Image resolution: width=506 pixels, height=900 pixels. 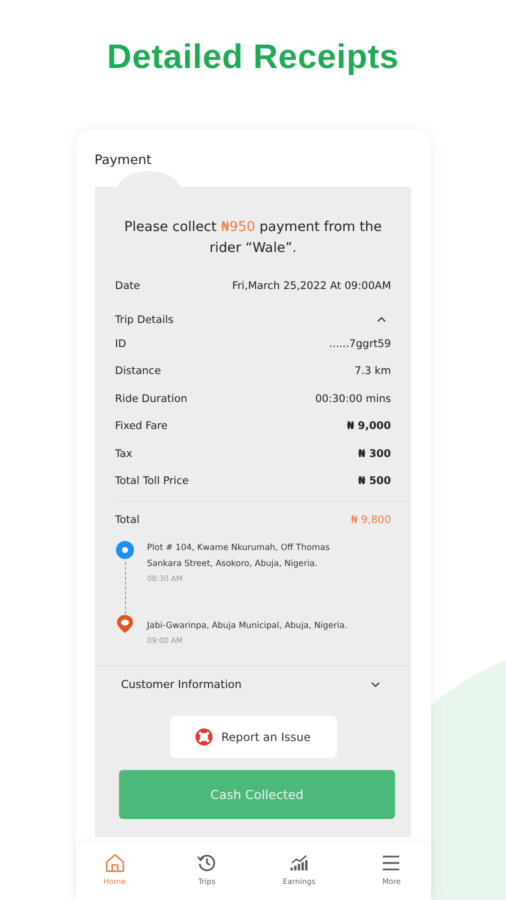 What do you see at coordinates (253, 238) in the screenshot?
I see `payment-prompt: Please collect ₦950 payment from the rider “Wale”.` at bounding box center [253, 238].